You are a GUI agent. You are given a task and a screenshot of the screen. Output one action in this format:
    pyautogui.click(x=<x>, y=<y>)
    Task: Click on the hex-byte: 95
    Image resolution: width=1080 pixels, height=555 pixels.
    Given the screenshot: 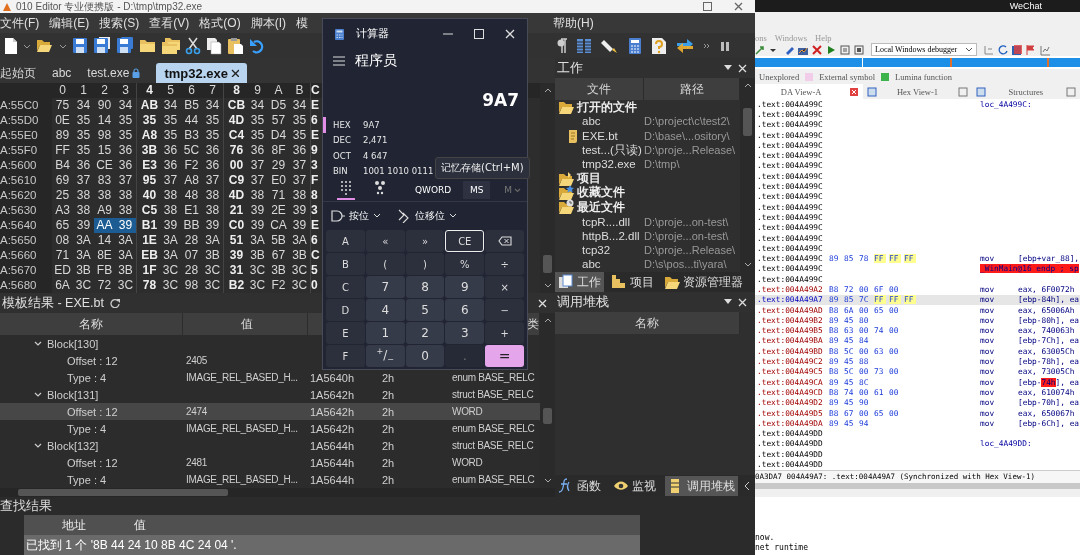 What is the action you would take?
    pyautogui.click(x=148, y=180)
    